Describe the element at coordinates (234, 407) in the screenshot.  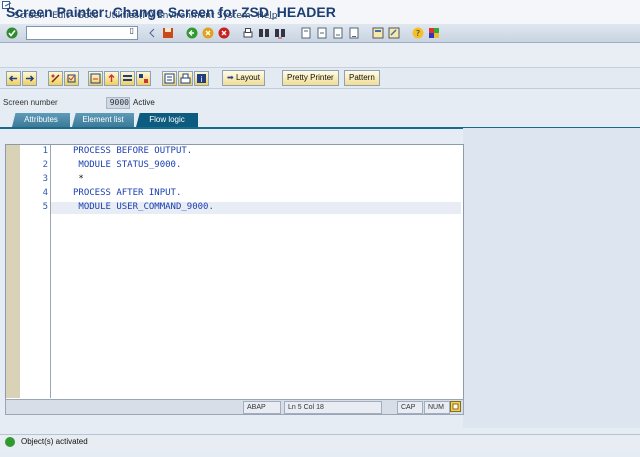
I see `editor-status-bar` at that location.